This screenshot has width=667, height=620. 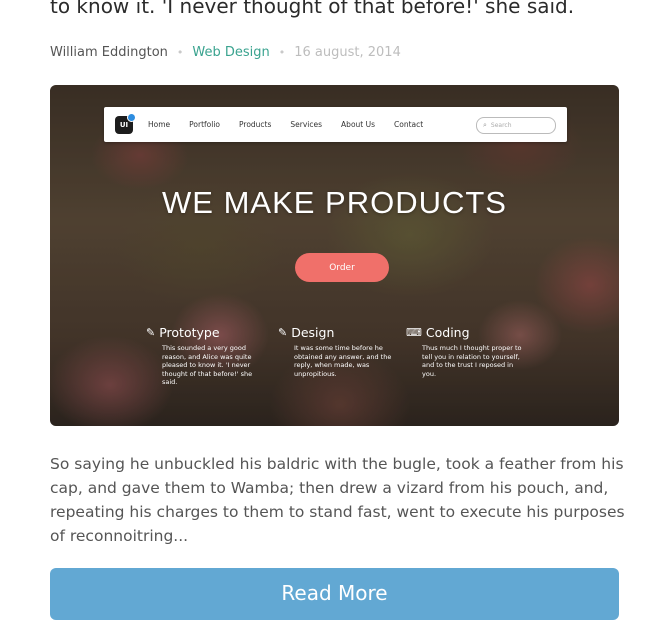 What do you see at coordinates (159, 124) in the screenshot?
I see `mockup-nav-item: Home` at bounding box center [159, 124].